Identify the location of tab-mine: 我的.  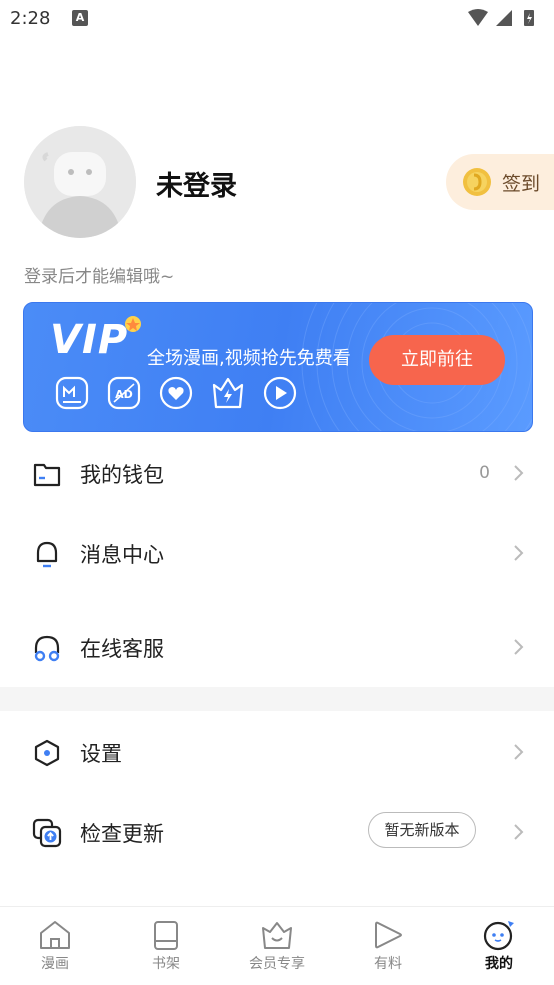
(499, 950).